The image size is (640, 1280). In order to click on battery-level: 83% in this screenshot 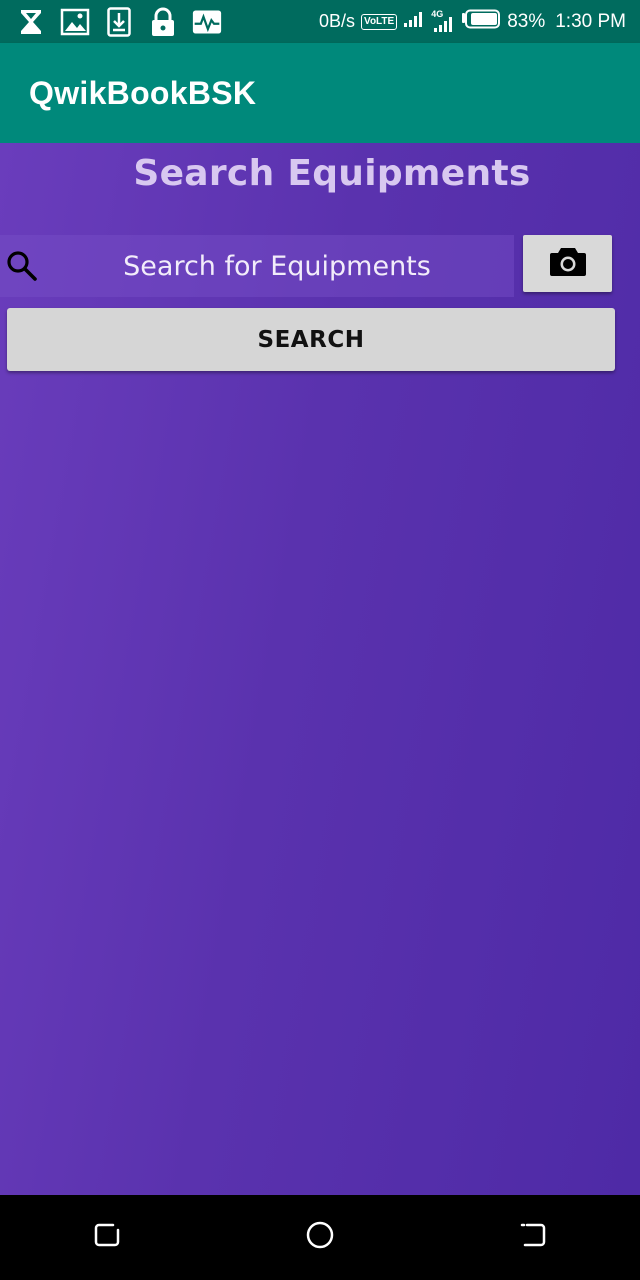, I will do `click(526, 21)`.